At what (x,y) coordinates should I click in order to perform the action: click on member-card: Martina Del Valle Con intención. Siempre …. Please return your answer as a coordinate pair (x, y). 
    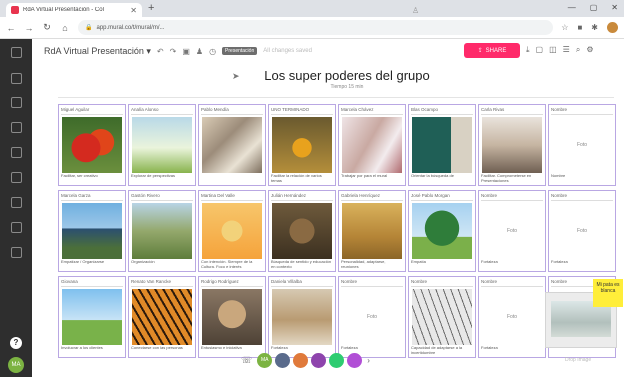
    Looking at the image, I should click on (232, 231).